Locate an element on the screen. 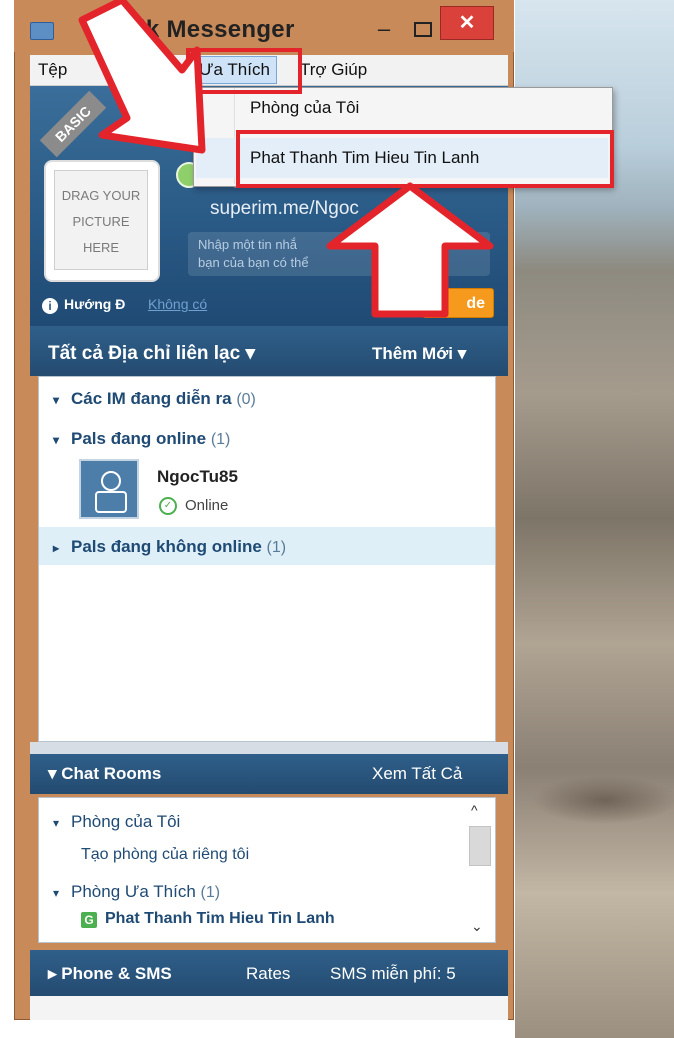 This screenshot has height=1038, width=674. favorite-room-item: Phat Thanh Tim Hieu Tin Lanh is located at coordinates (220, 919).